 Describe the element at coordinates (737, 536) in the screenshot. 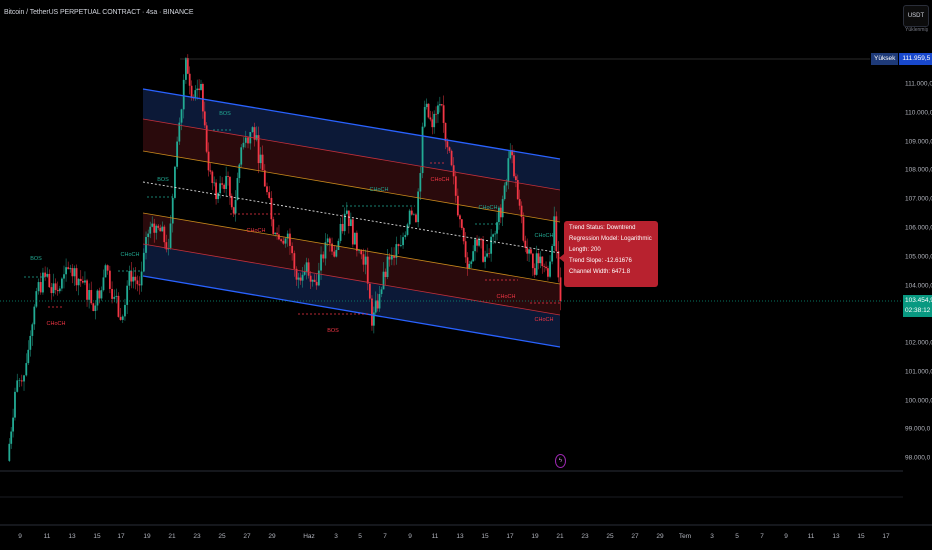

I see `time-tick-label: 5` at that location.